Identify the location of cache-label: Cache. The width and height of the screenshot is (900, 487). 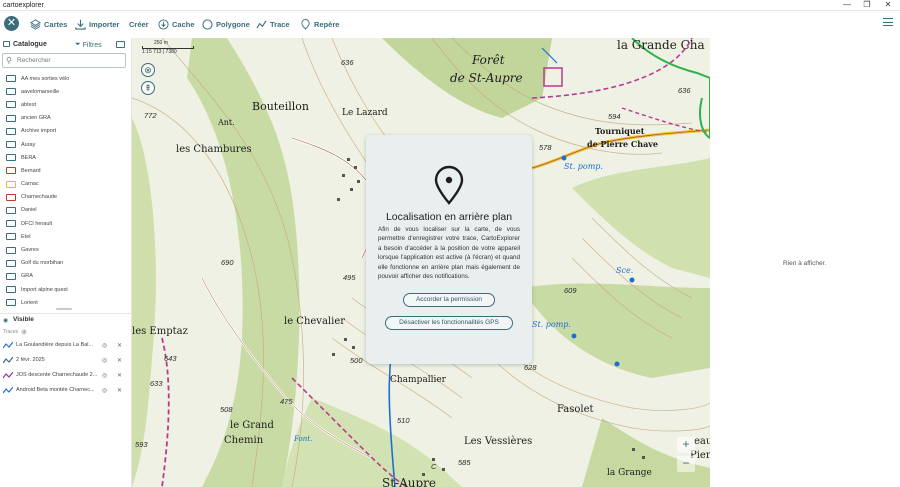
(183, 24).